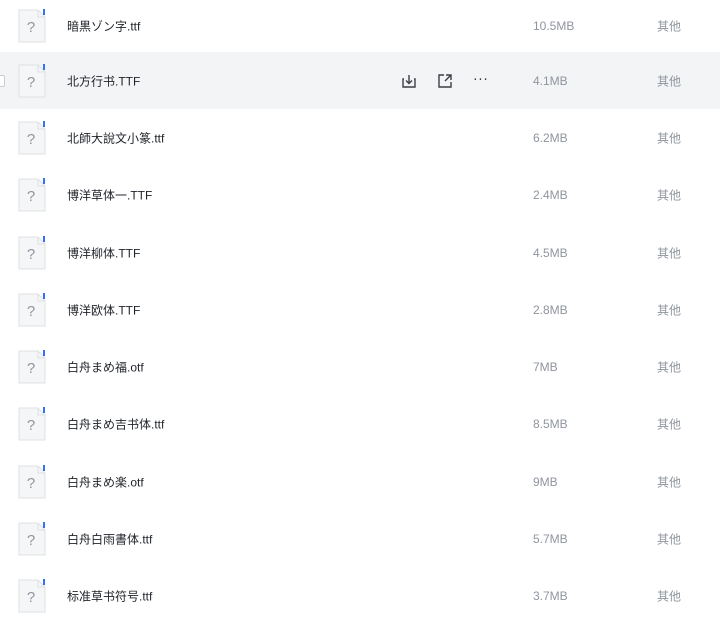 This screenshot has height=628, width=720. Describe the element at coordinates (545, 481) in the screenshot. I see `file-size: 9MB` at that location.